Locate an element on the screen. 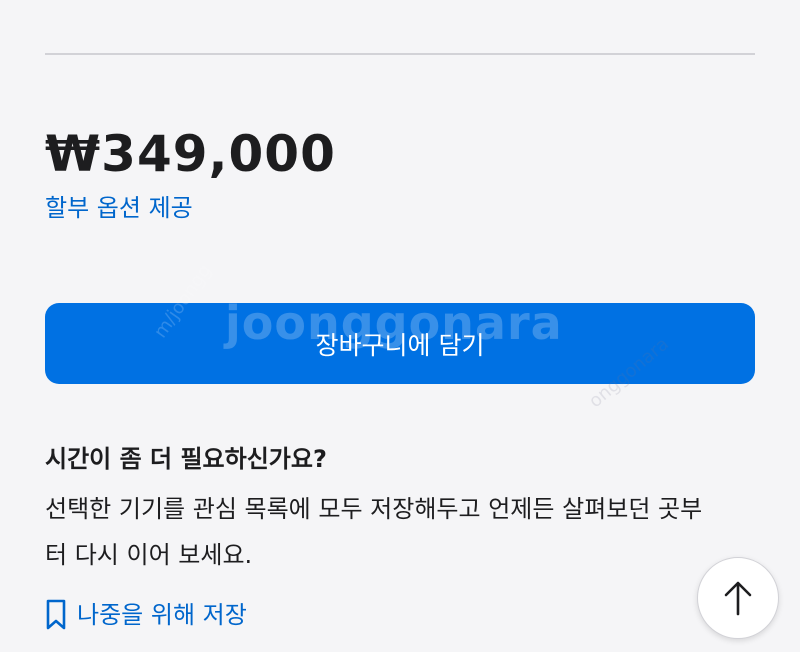 This screenshot has width=800, height=652. save-for-later-link: 나중을 위해 저장 is located at coordinates (146, 615).